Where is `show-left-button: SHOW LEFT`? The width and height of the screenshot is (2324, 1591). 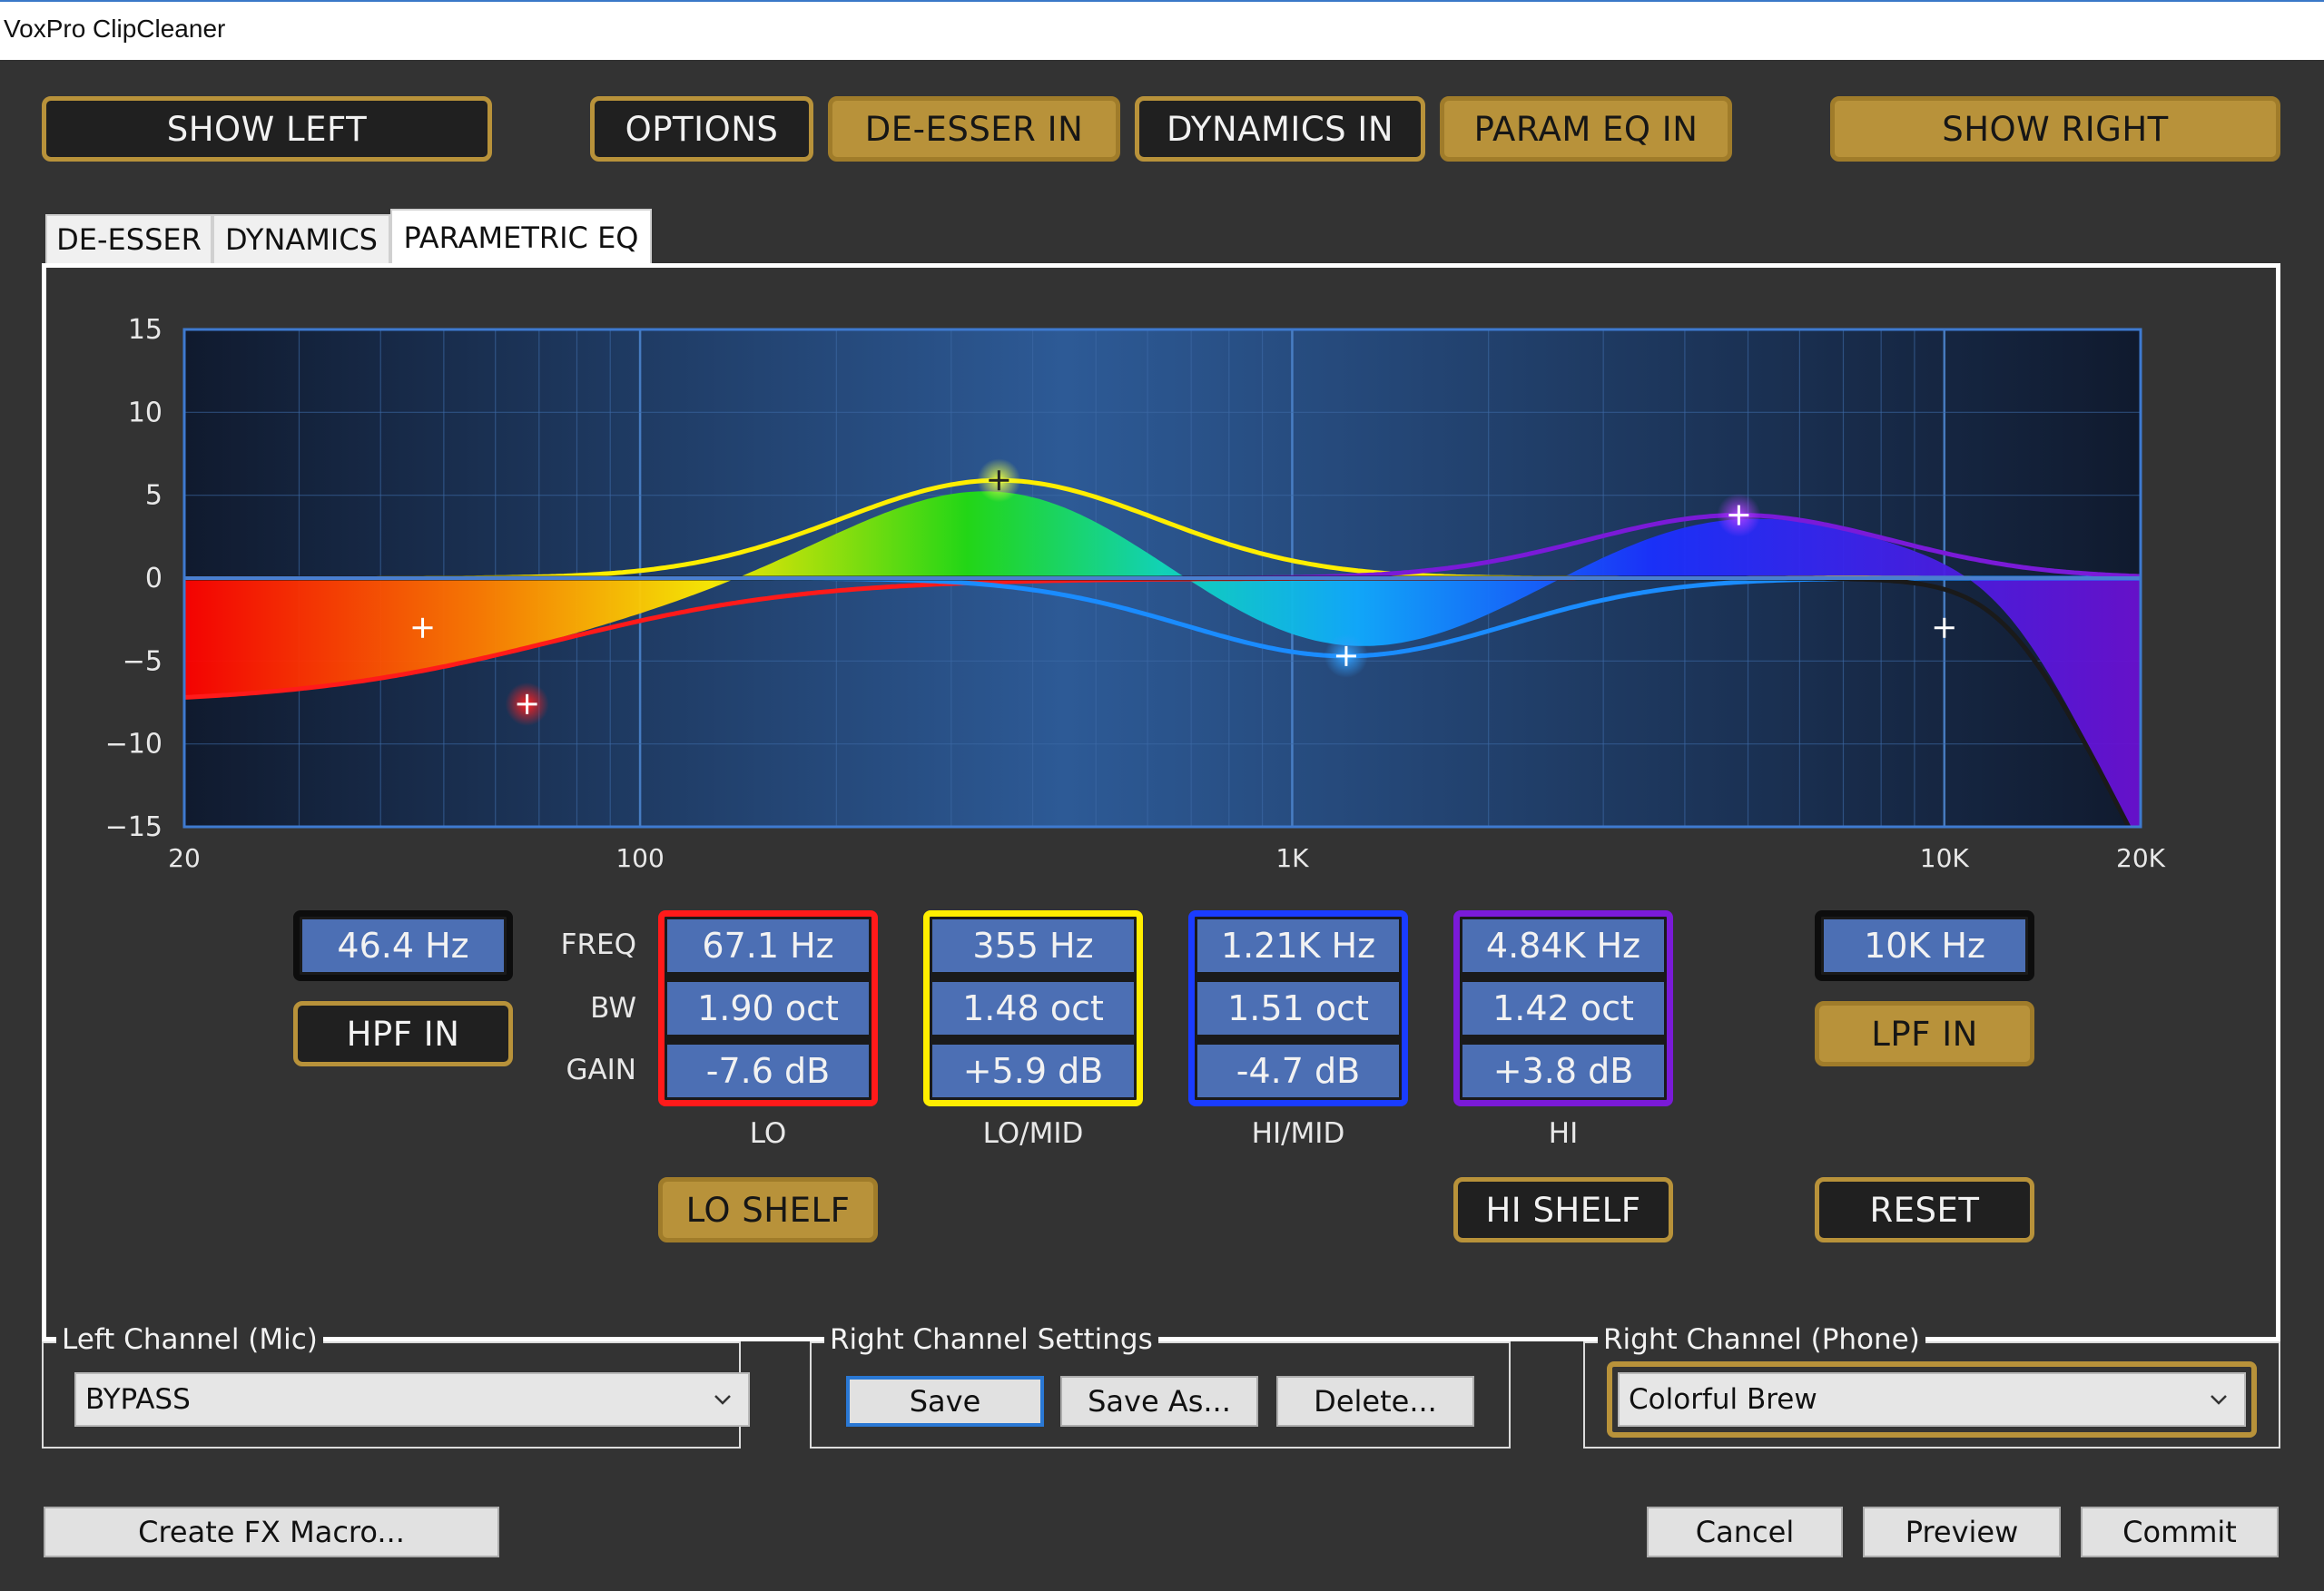
show-left-button: SHOW LEFT is located at coordinates (267, 129).